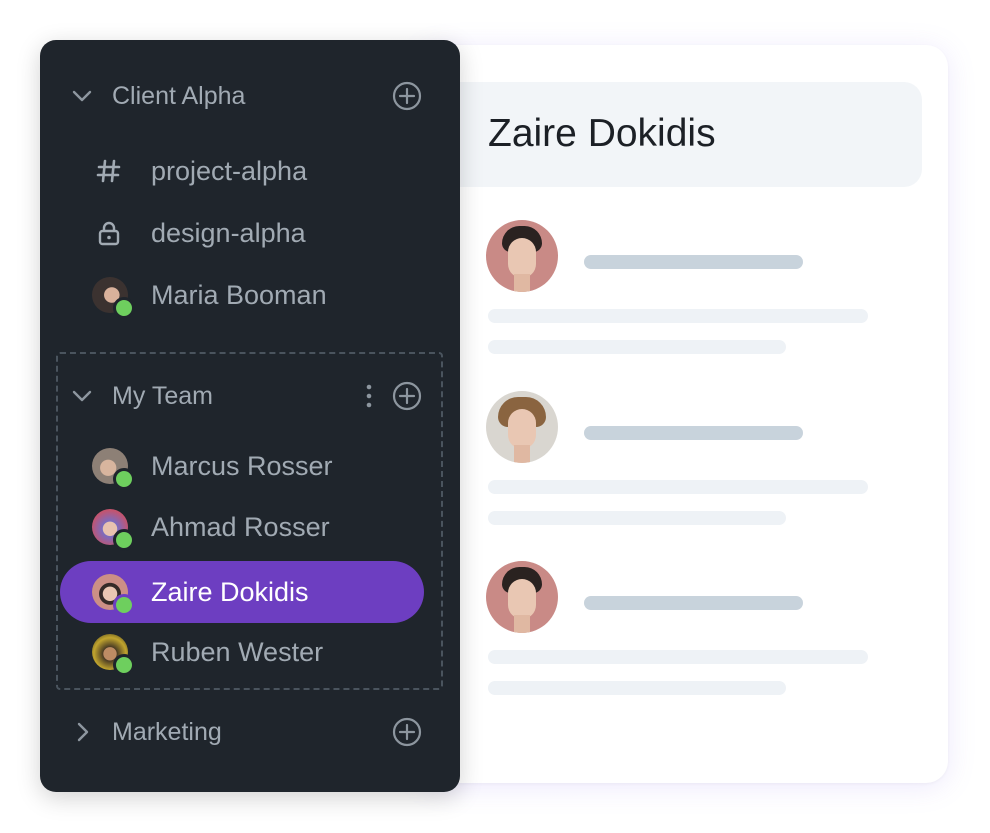 The image size is (990, 833). I want to click on sidebar-item-label: Maria Booman, so click(239, 295).